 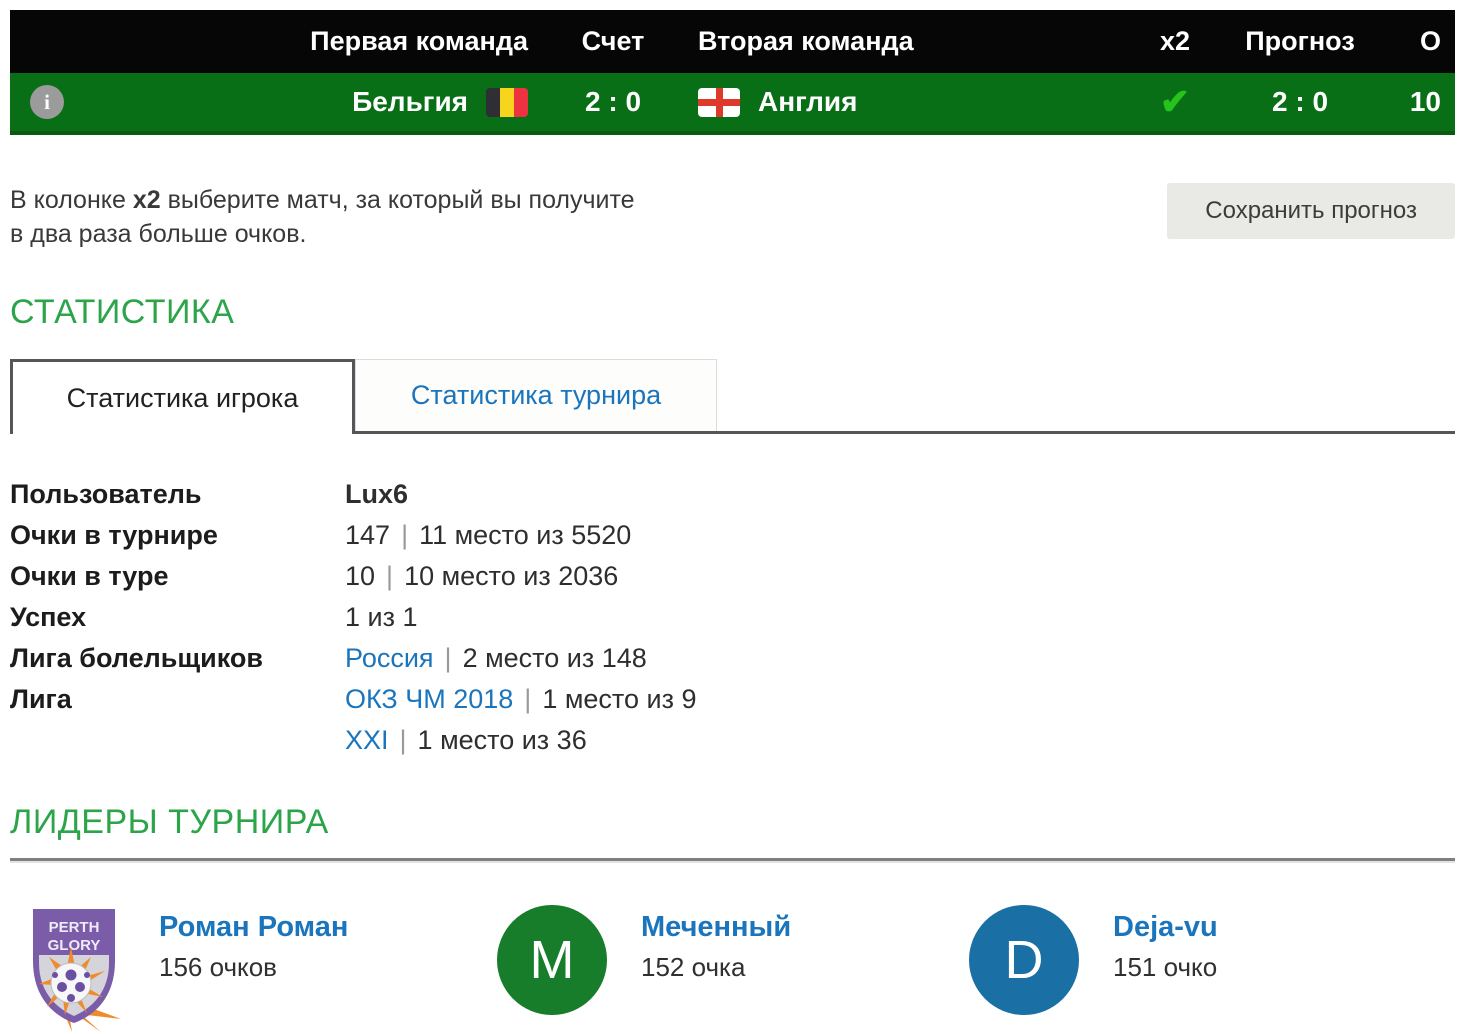 I want to click on hint-x2-bold: x2, so click(x=146, y=200).